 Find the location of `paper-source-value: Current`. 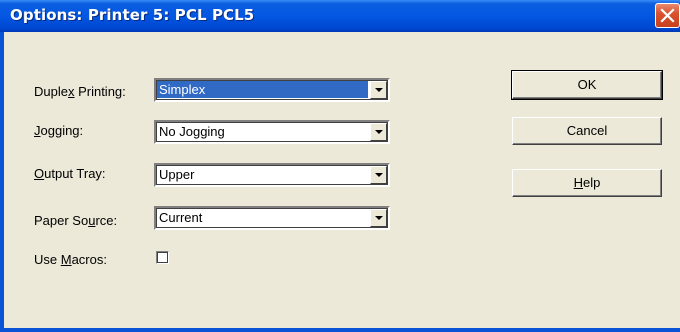

paper-source-value: Current is located at coordinates (181, 217).